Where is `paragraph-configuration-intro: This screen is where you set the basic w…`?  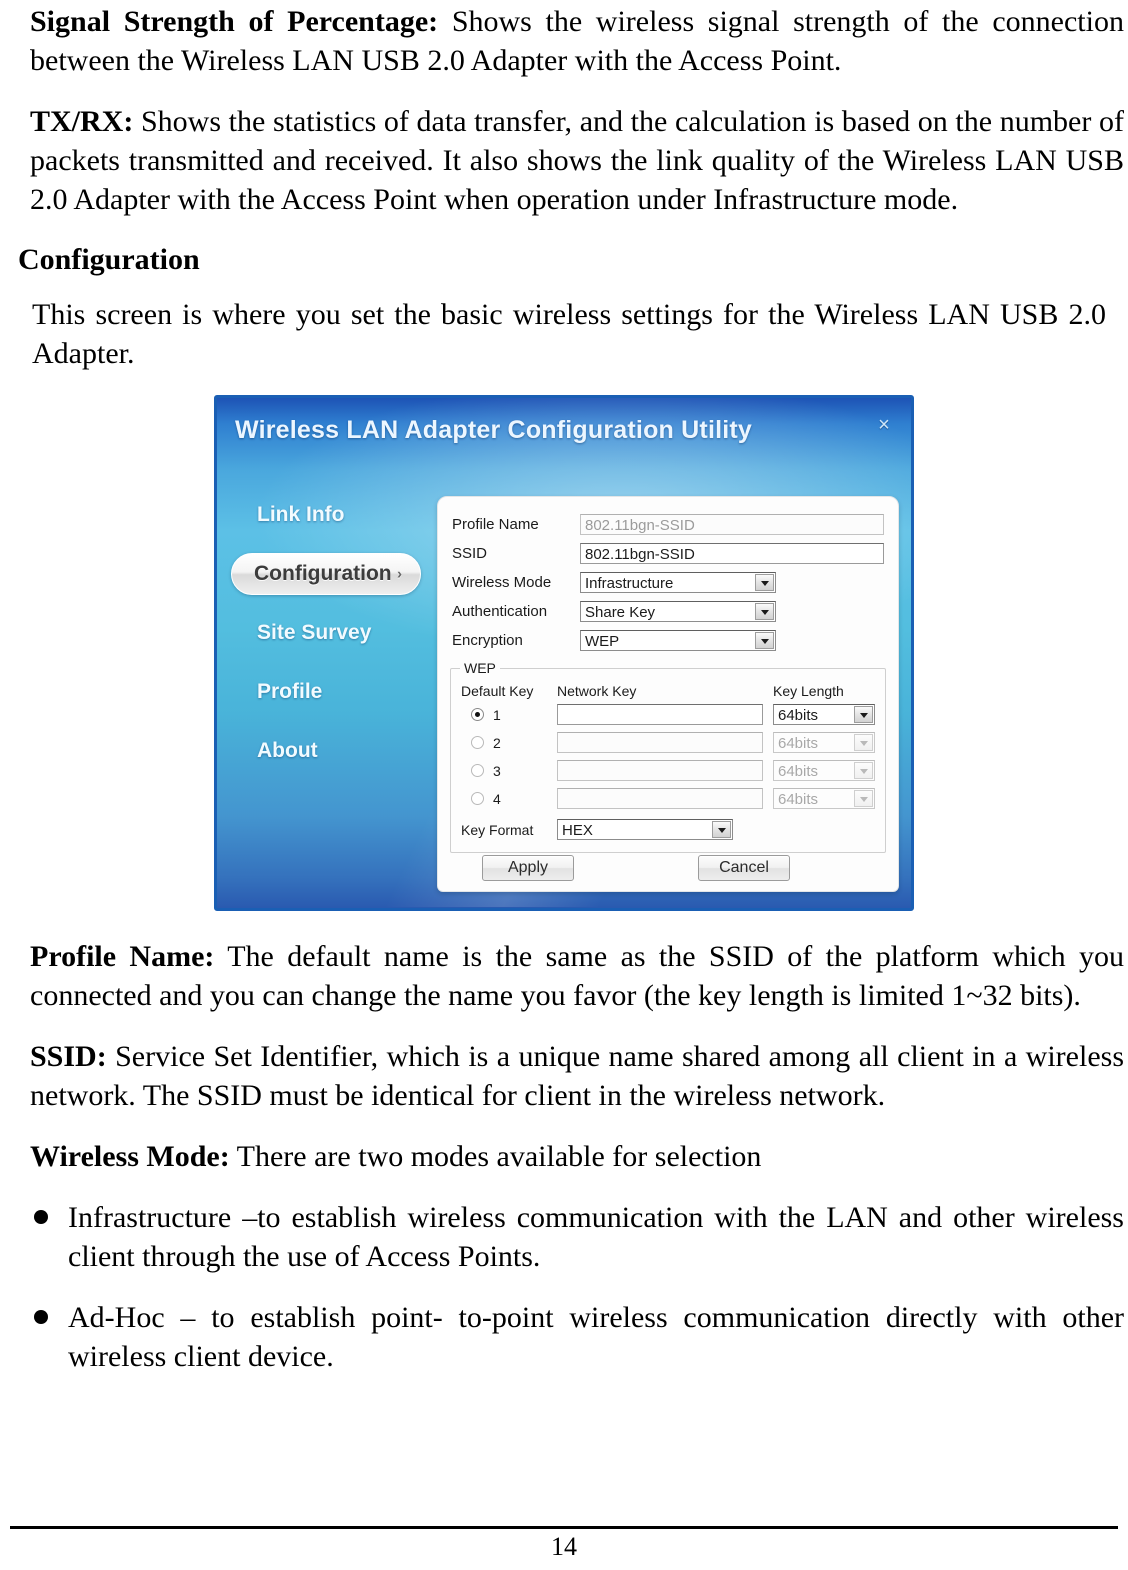 paragraph-configuration-intro: This screen is where you set the basic w… is located at coordinates (569, 333).